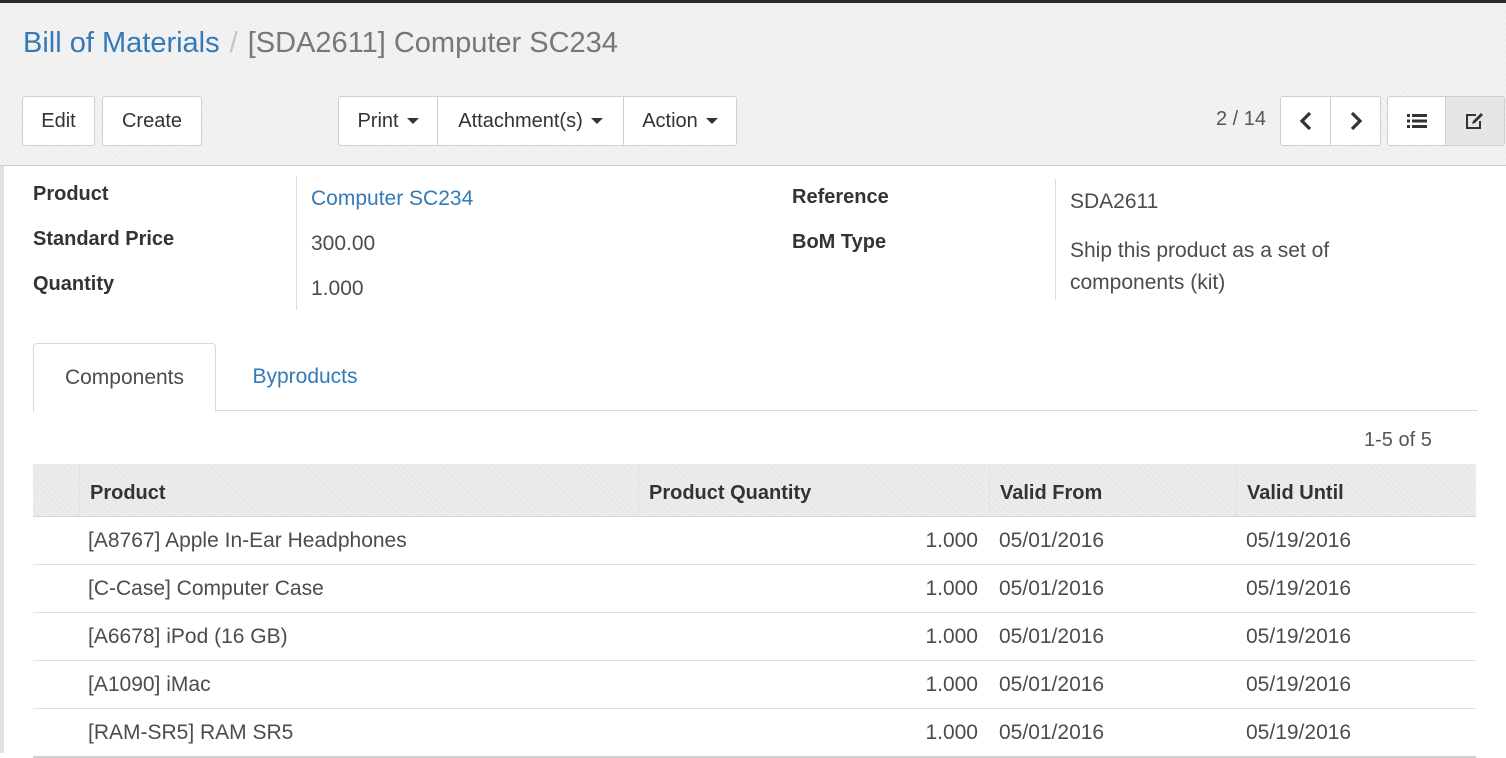 The width and height of the screenshot is (1506, 758). What do you see at coordinates (188, 636) in the screenshot?
I see `cell-product: [A6678] iPod (16 GB)` at bounding box center [188, 636].